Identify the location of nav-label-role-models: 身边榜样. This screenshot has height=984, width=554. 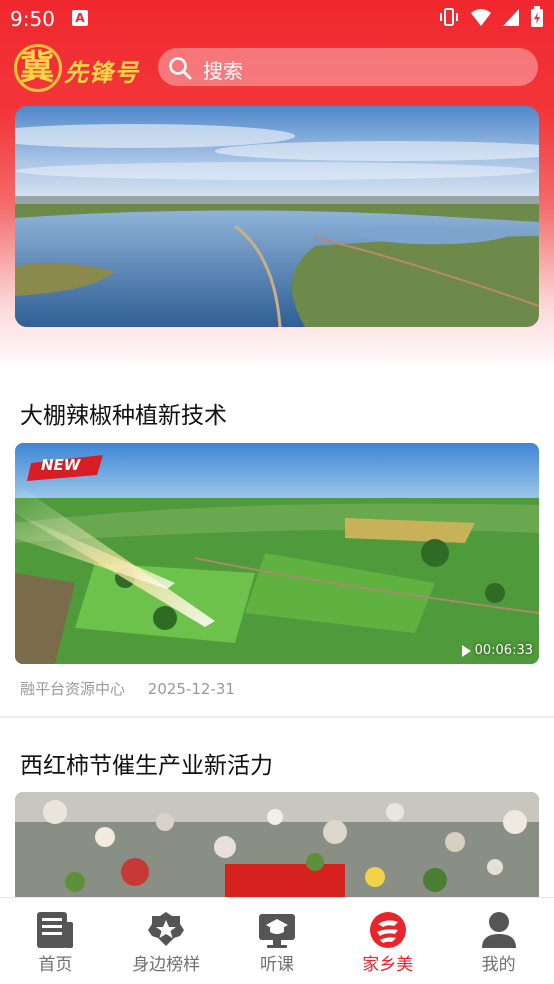
(166, 965).